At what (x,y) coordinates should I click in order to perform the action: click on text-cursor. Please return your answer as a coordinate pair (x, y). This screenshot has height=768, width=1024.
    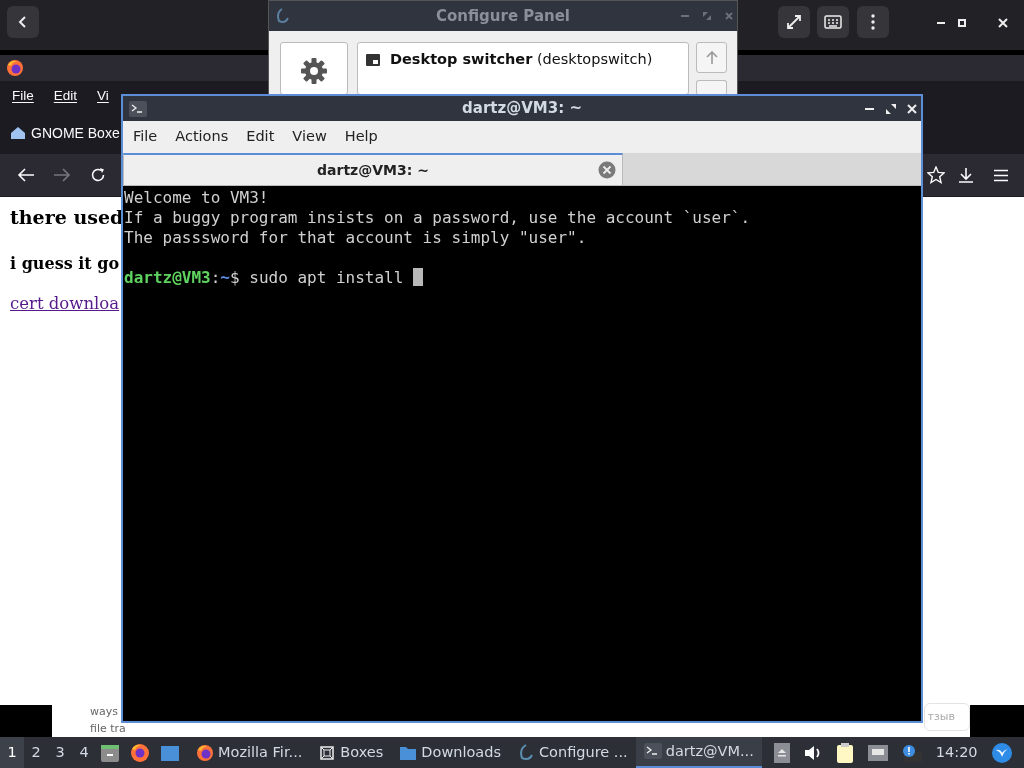
    Looking at the image, I should click on (418, 277).